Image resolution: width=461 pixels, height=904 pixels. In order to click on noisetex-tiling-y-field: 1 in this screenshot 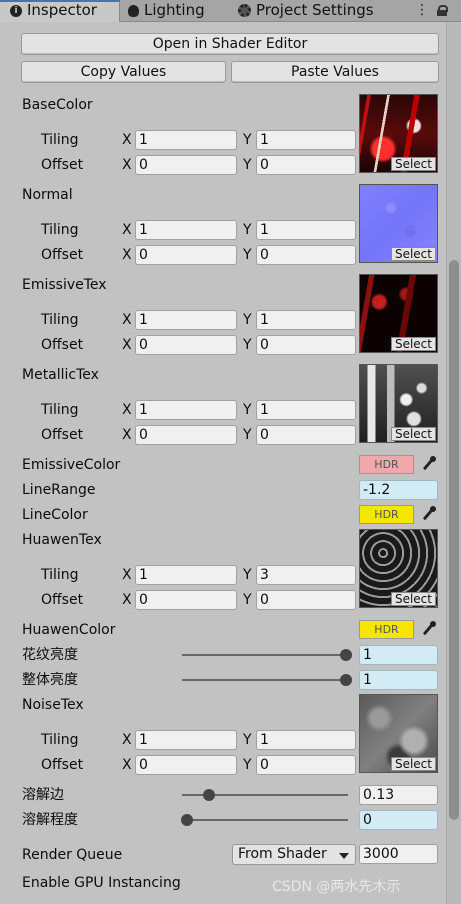, I will do `click(306, 740)`.